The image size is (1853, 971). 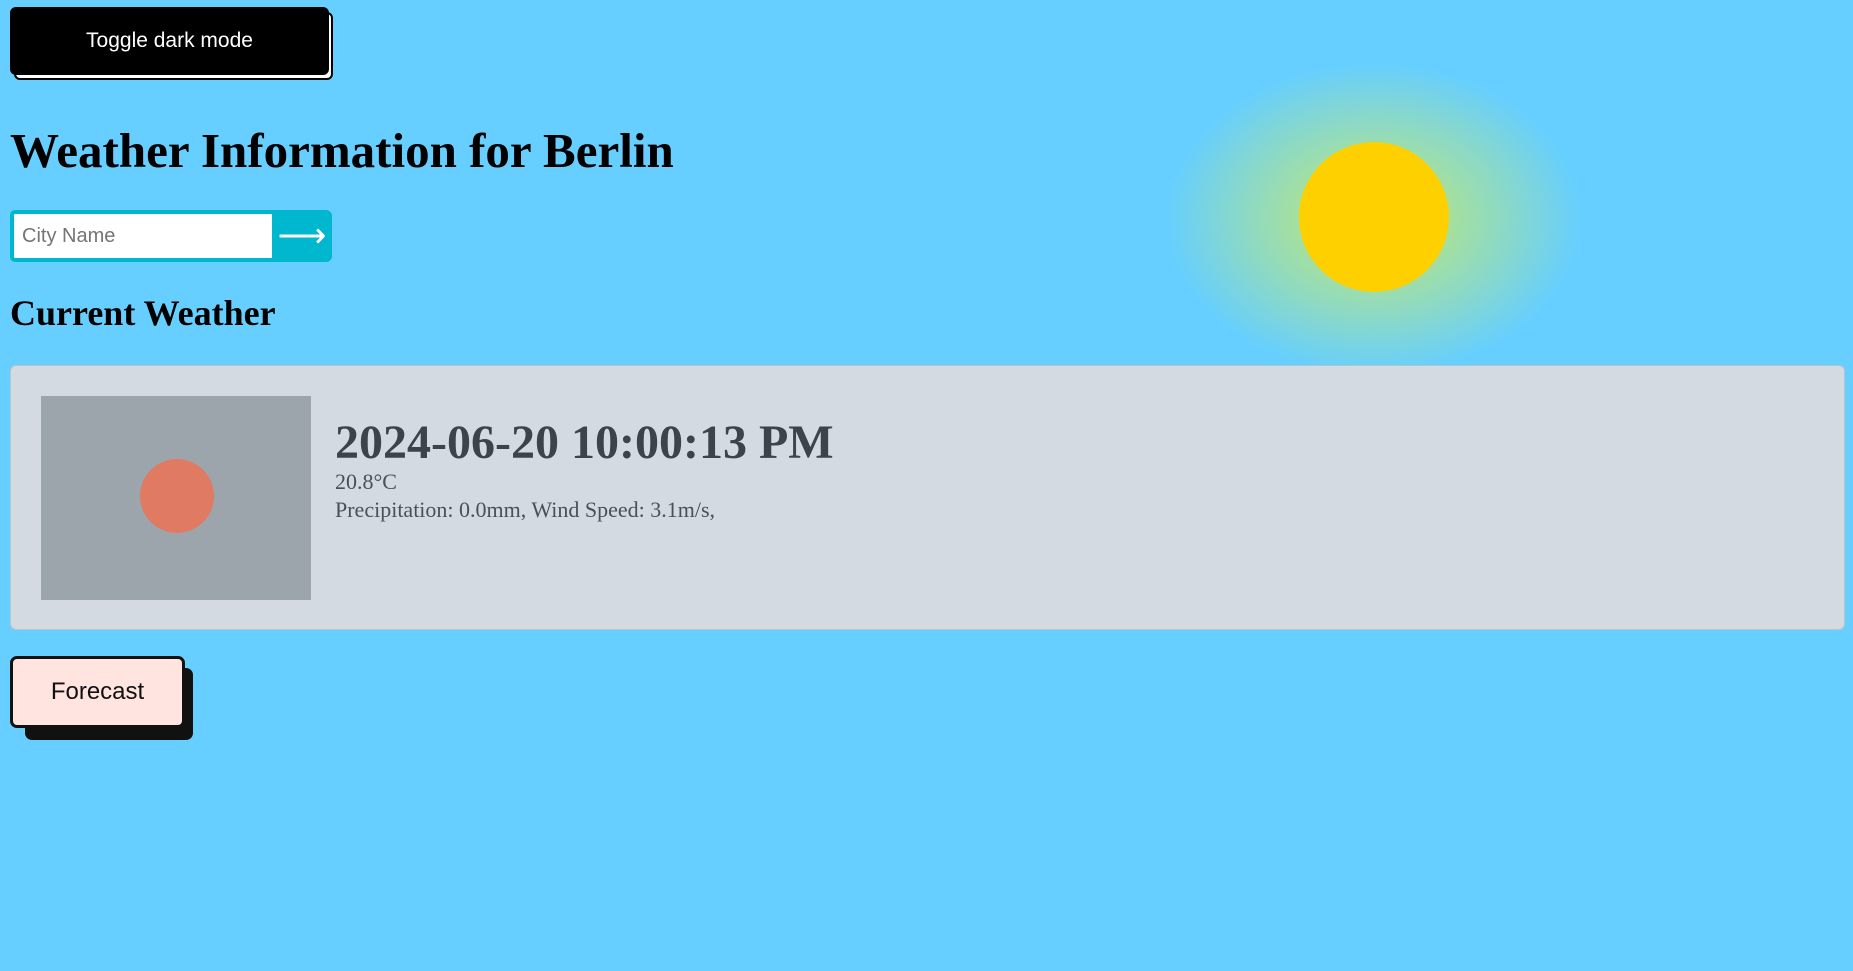 What do you see at coordinates (143, 313) in the screenshot?
I see `current-weather-heading: Current Weather` at bounding box center [143, 313].